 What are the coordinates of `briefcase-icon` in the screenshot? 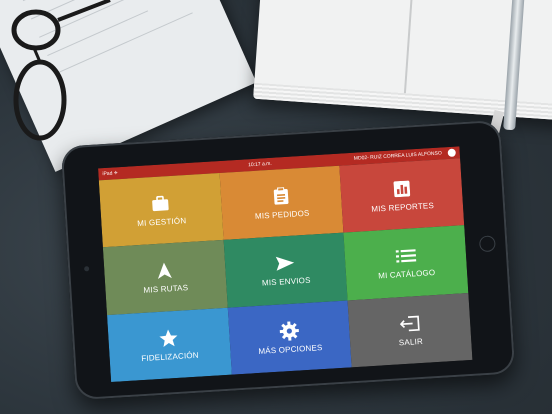 It's located at (160, 203).